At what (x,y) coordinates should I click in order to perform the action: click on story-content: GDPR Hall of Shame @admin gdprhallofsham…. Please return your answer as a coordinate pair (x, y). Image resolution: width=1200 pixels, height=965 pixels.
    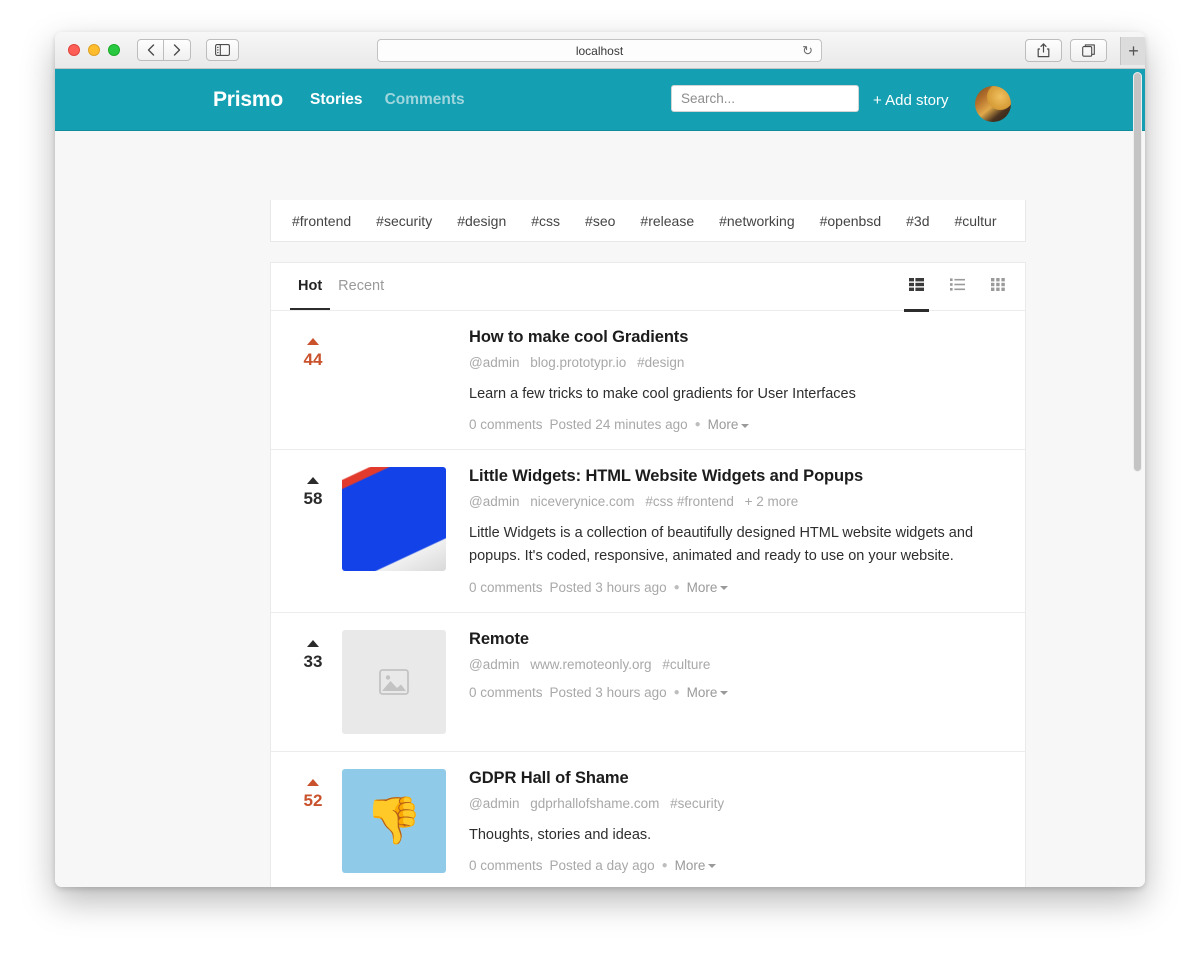
    Looking at the image, I should click on (737, 821).